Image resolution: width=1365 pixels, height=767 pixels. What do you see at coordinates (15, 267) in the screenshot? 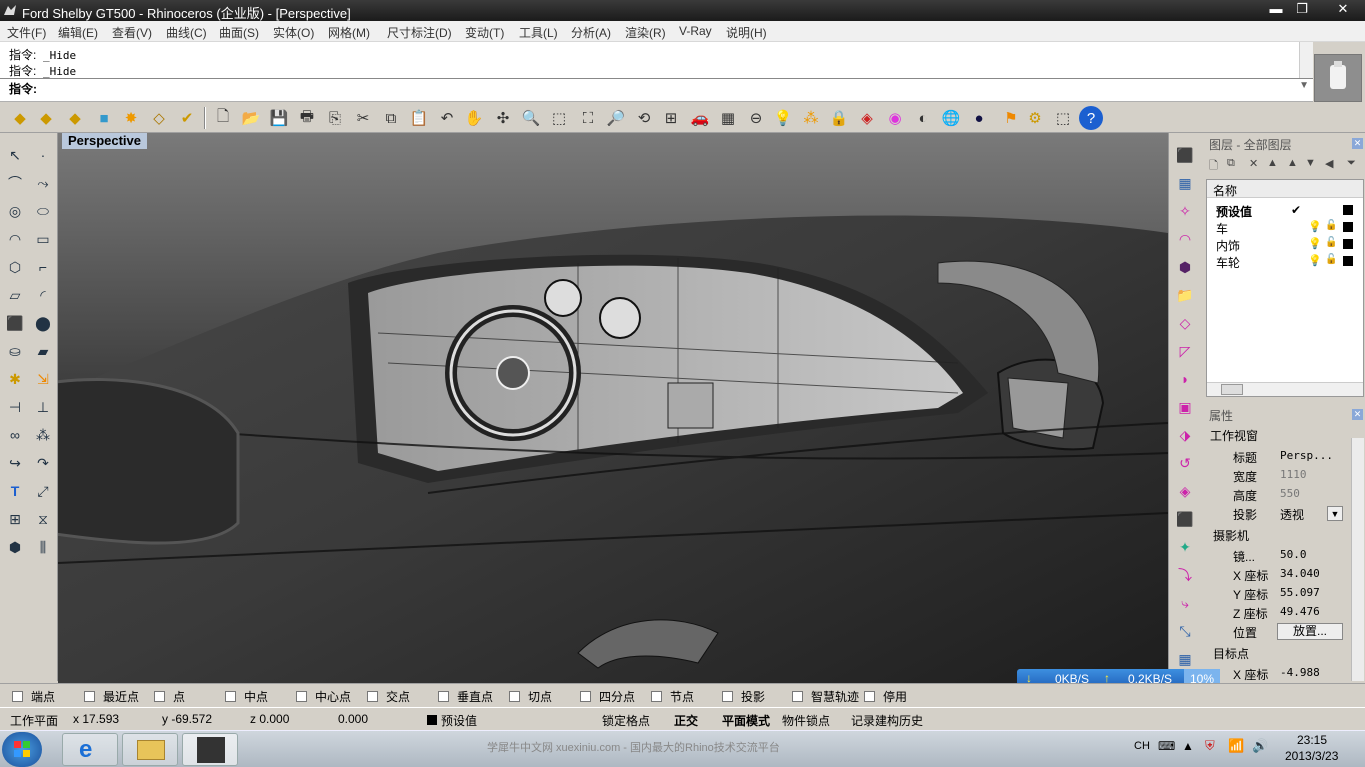
I see `polygon-icon: ⬡` at bounding box center [15, 267].